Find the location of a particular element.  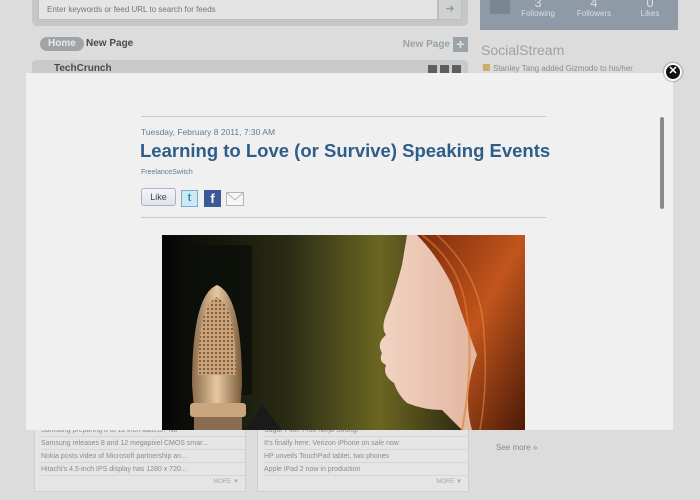

add-page-label: New Page is located at coordinates (426, 45).